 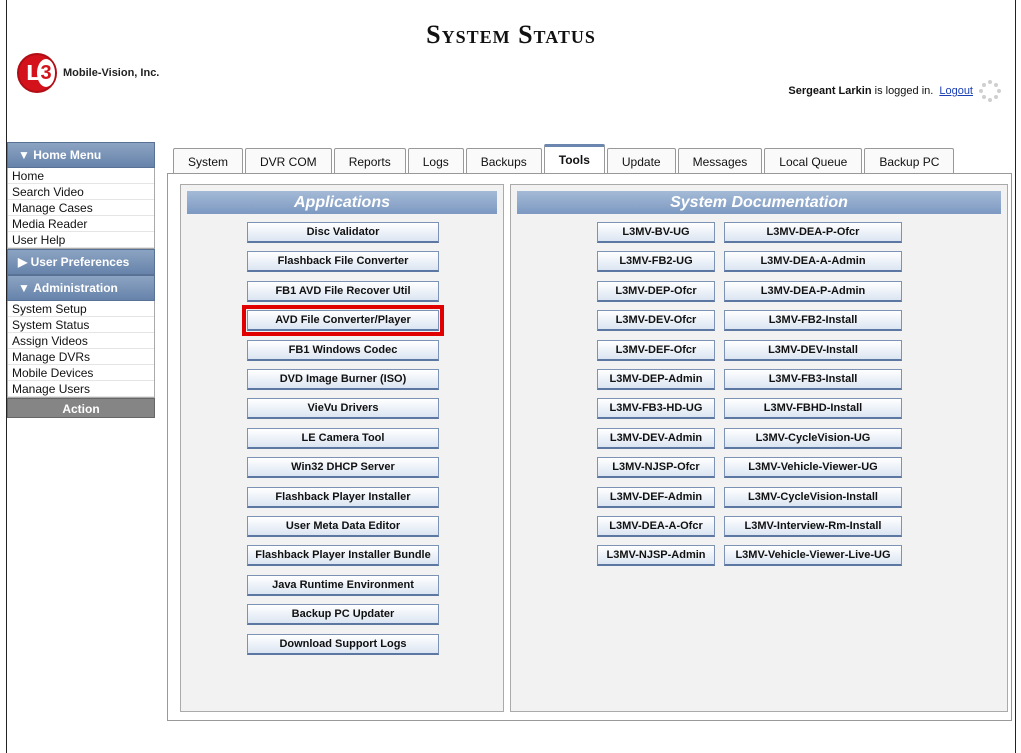 What do you see at coordinates (343, 291) in the screenshot?
I see `fb1-avd-file-recover-util-button: FB1 AVD File Recover Util` at bounding box center [343, 291].